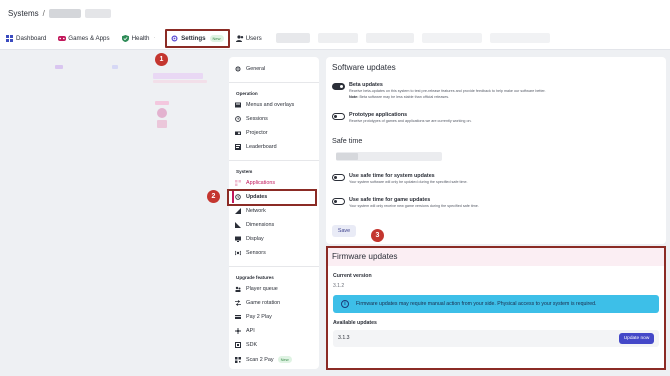 Image resolution: width=670 pixels, height=376 pixels. What do you see at coordinates (238, 331) in the screenshot?
I see `api-icon` at bounding box center [238, 331].